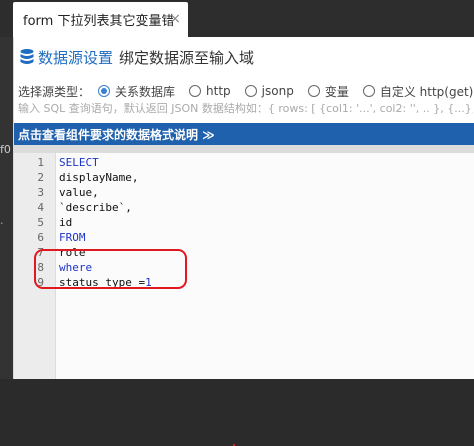 The width and height of the screenshot is (474, 446). What do you see at coordinates (175, 19) in the screenshot?
I see `close-icon: ×` at bounding box center [175, 19].